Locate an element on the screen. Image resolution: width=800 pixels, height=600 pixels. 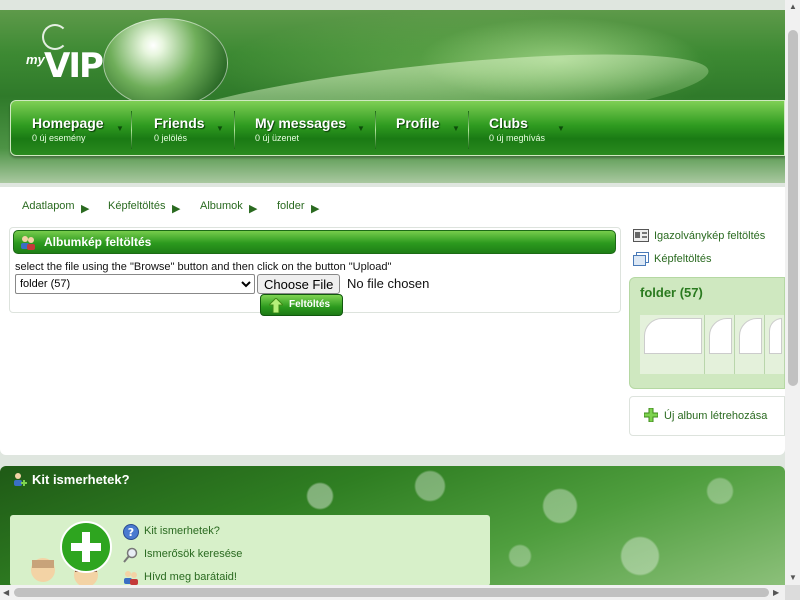
logo-my-text: my is located at coordinates (35, 59).